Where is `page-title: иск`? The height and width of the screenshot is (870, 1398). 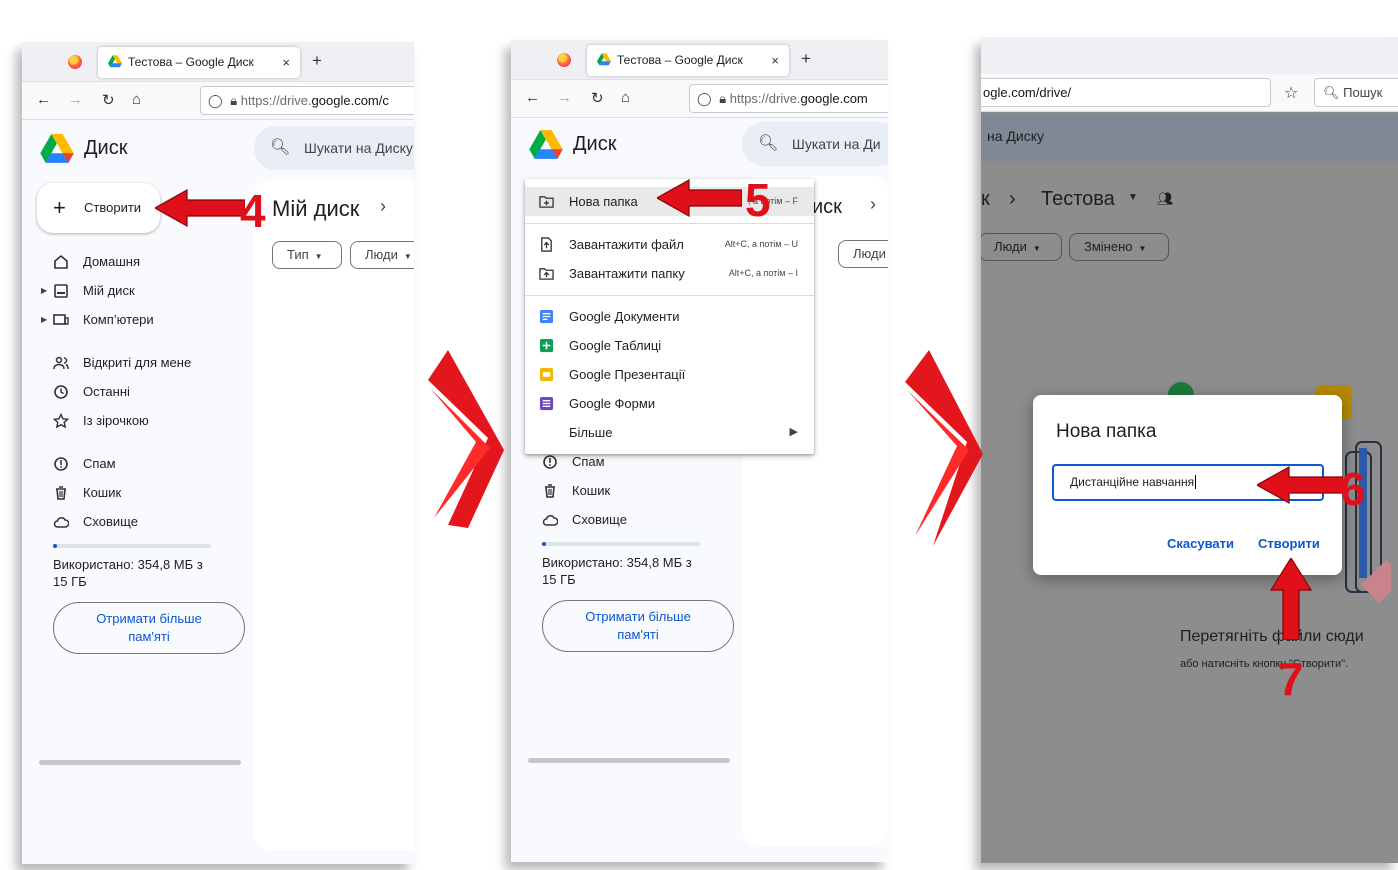 page-title: иск is located at coordinates (827, 207).